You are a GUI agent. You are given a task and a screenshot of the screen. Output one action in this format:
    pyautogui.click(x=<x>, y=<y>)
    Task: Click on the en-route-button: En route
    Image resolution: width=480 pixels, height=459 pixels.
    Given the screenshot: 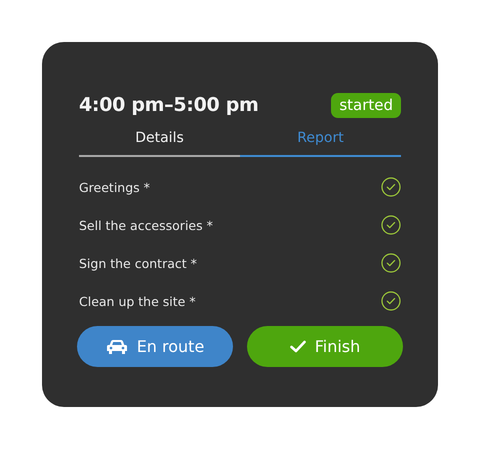 What is the action you would take?
    pyautogui.click(x=155, y=346)
    